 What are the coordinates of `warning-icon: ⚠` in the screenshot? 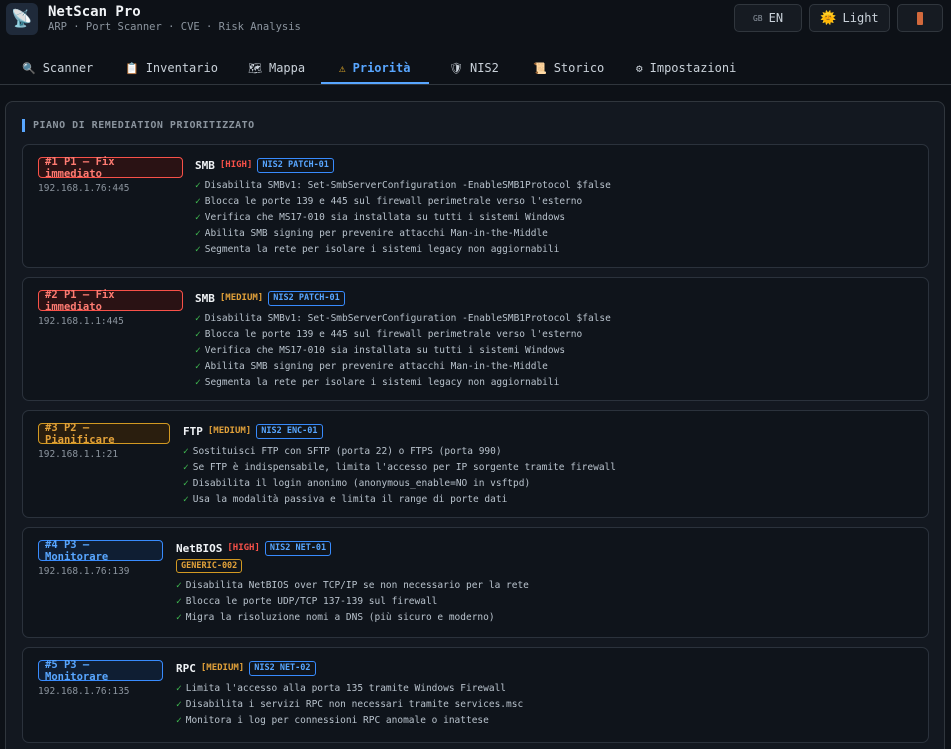 It's located at (342, 68).